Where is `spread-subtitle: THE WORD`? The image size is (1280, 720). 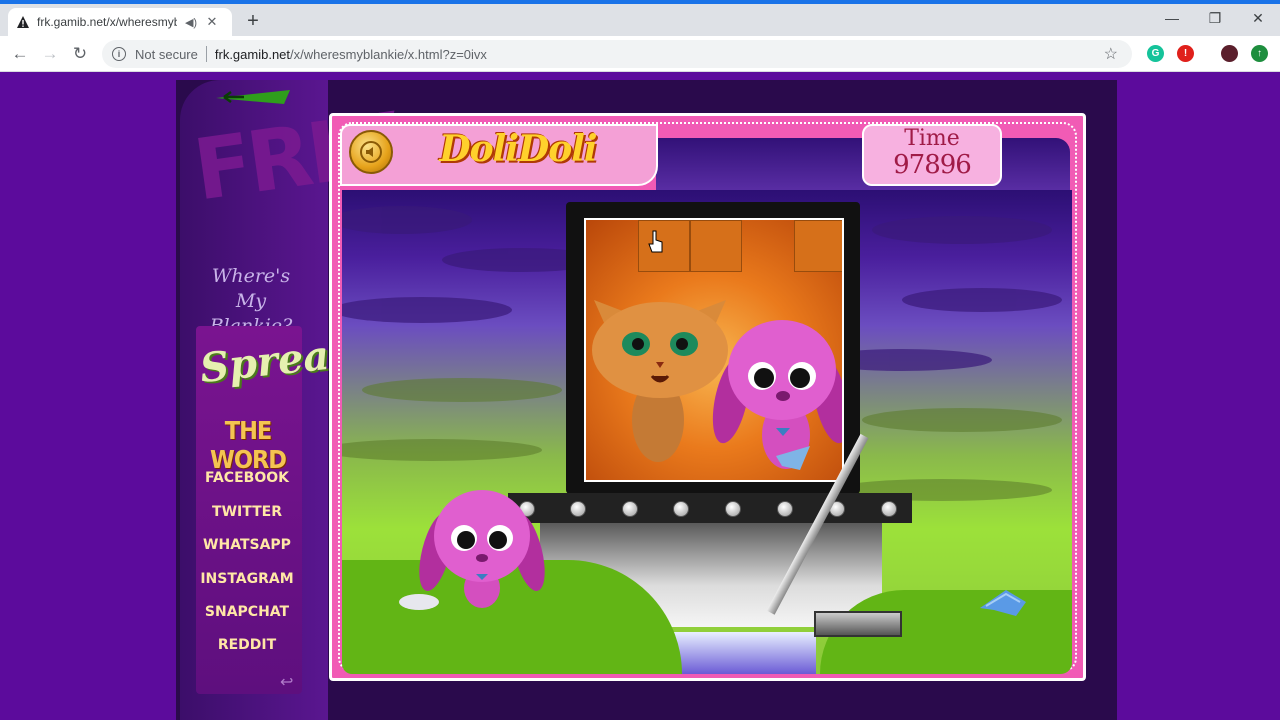 spread-subtitle: THE WORD is located at coordinates (248, 445).